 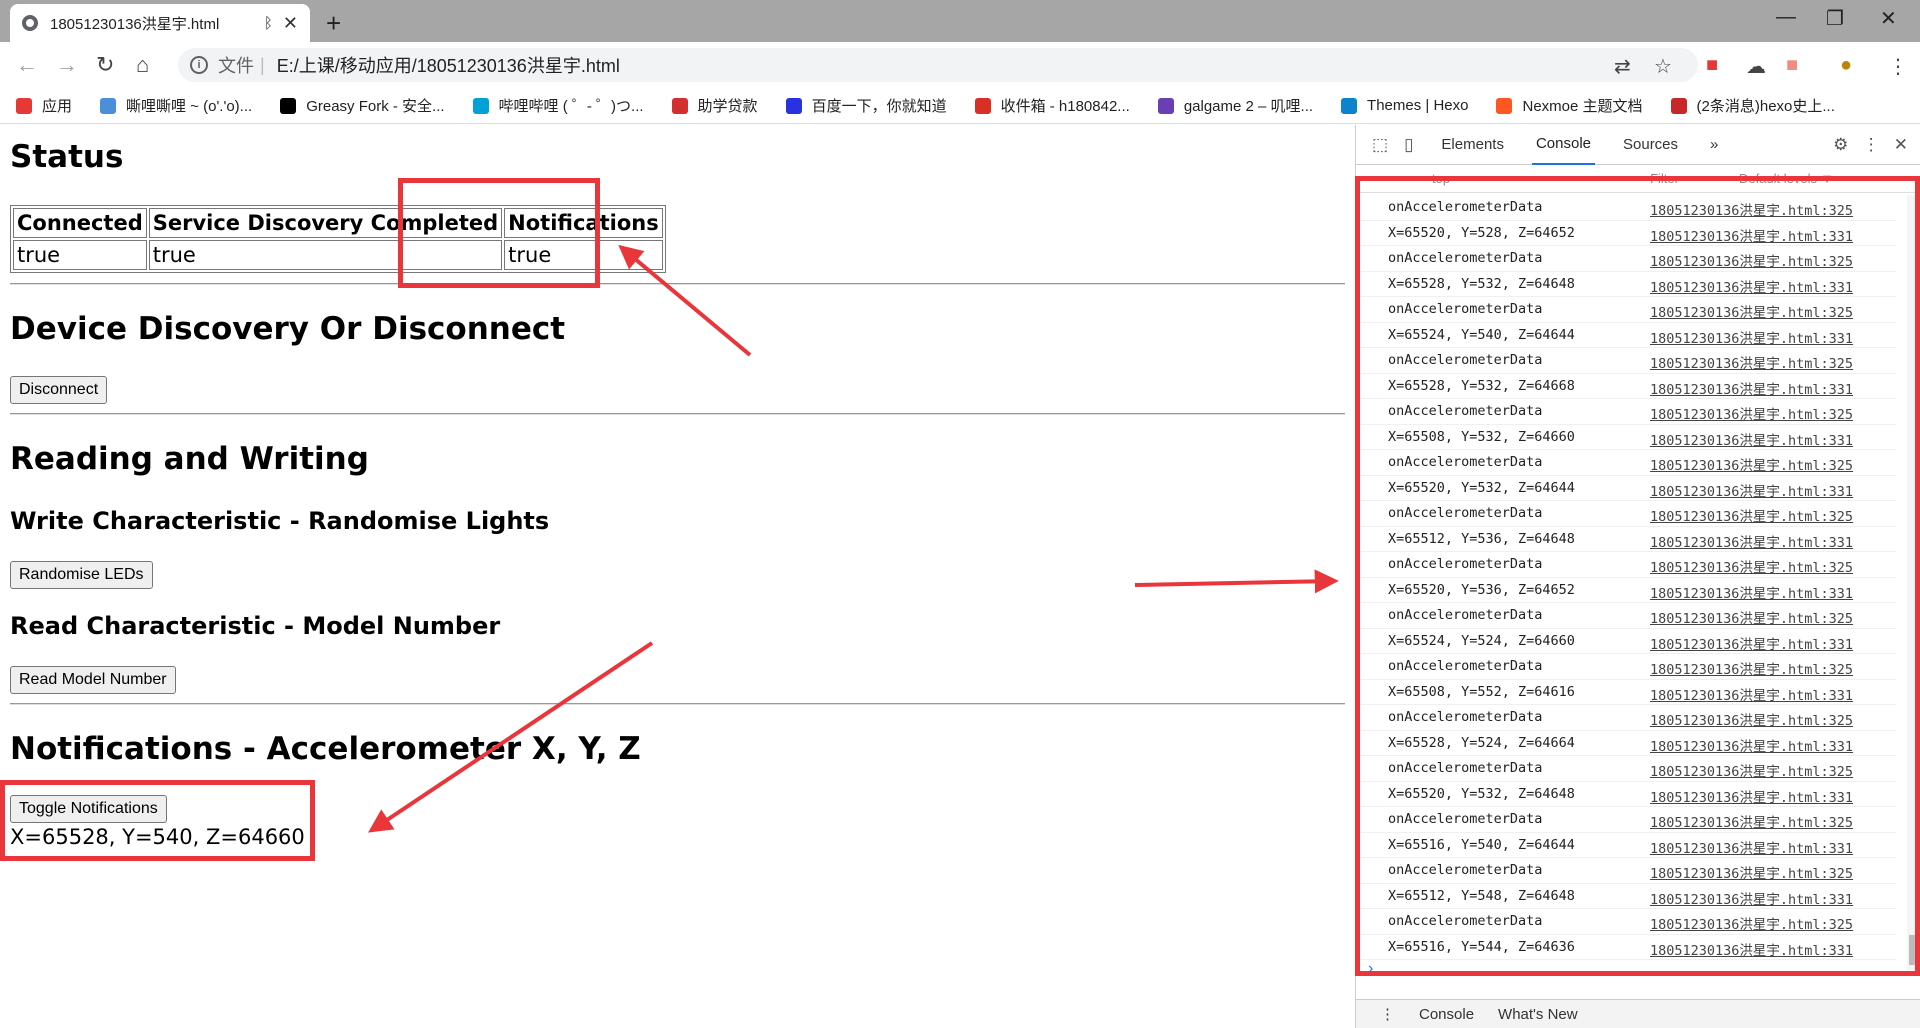 What do you see at coordinates (93, 680) in the screenshot?
I see `read-model-number-button: Read Model Number` at bounding box center [93, 680].